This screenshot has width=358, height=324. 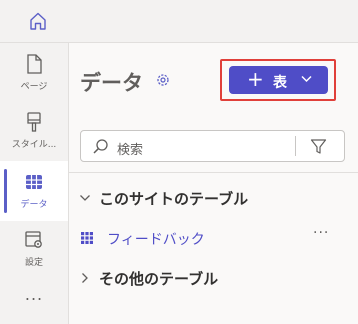 I want to click on search-input: 検索, so click(x=130, y=148).